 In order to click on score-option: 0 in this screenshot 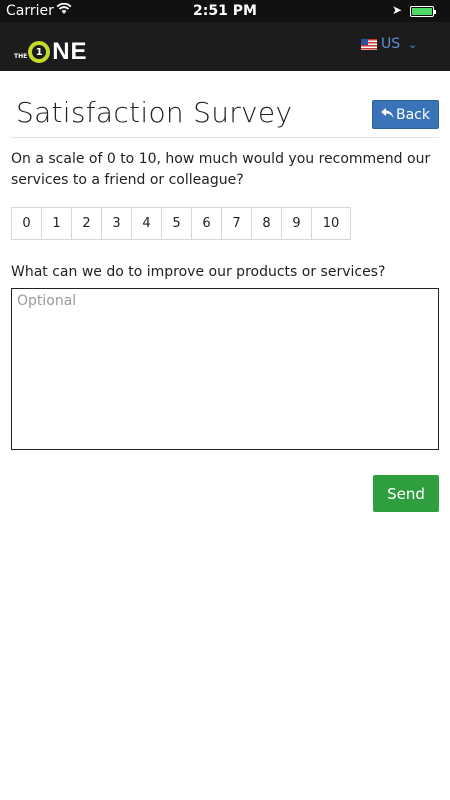, I will do `click(27, 223)`.